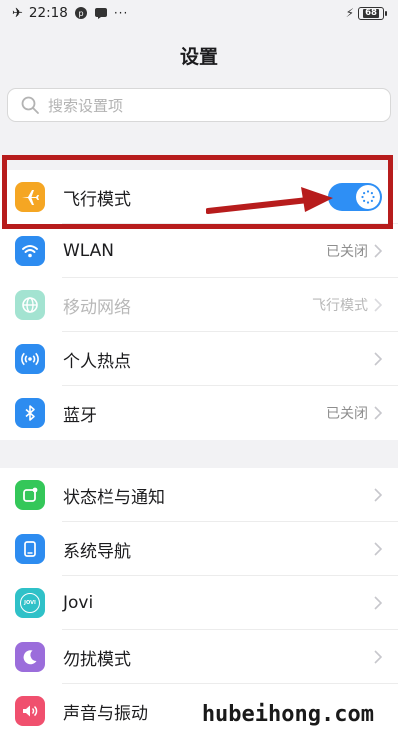 The height and width of the screenshot is (738, 398). I want to click on more-notifications-indicator: ···, so click(121, 13).